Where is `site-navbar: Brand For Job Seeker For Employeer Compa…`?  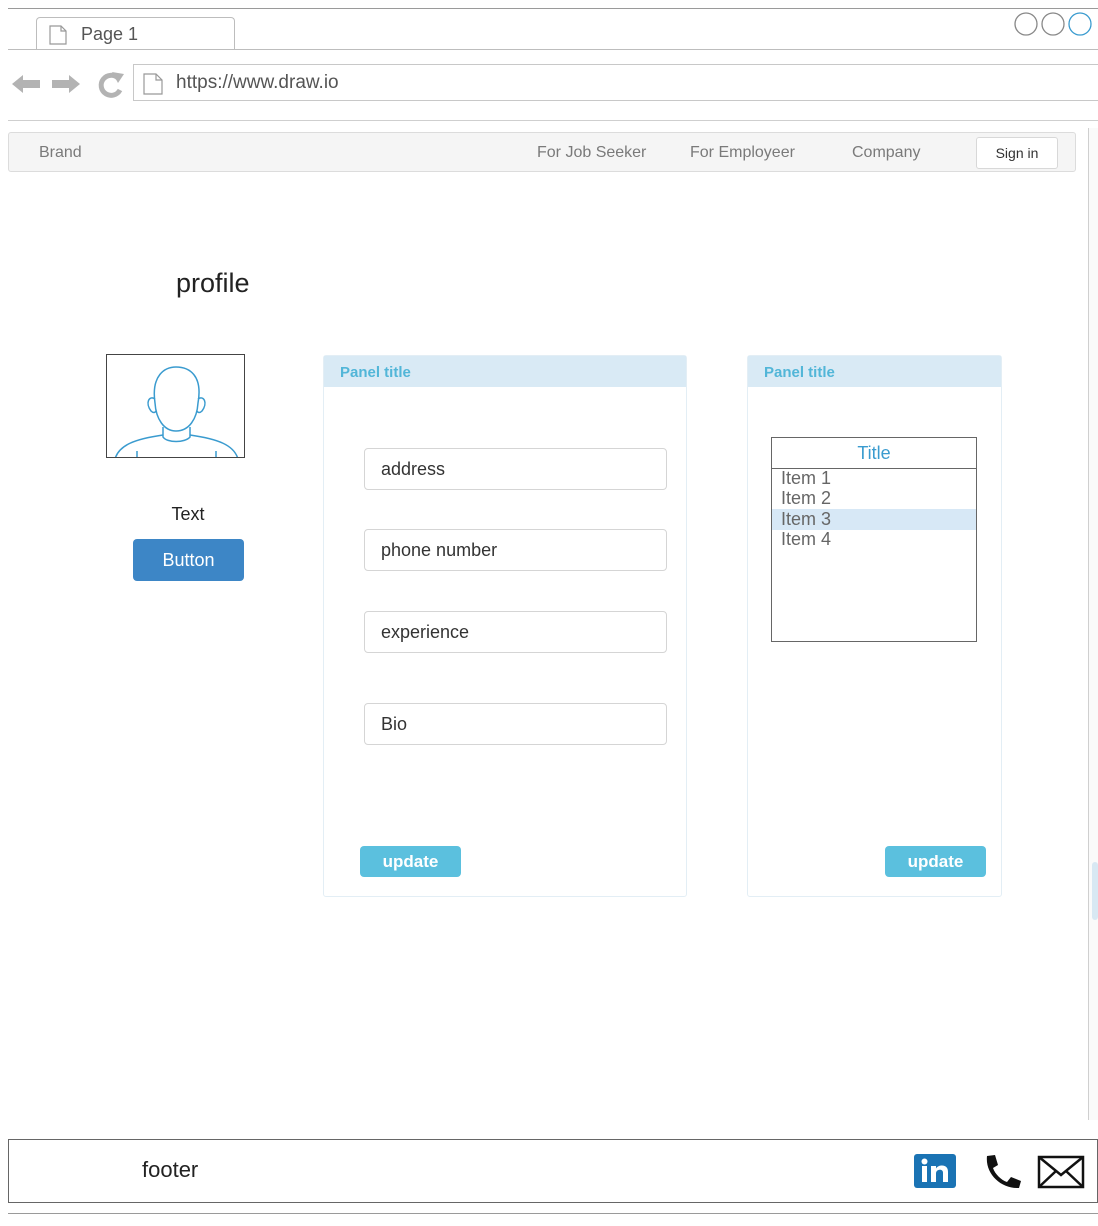 site-navbar: Brand For Job Seeker For Employeer Compa… is located at coordinates (542, 152).